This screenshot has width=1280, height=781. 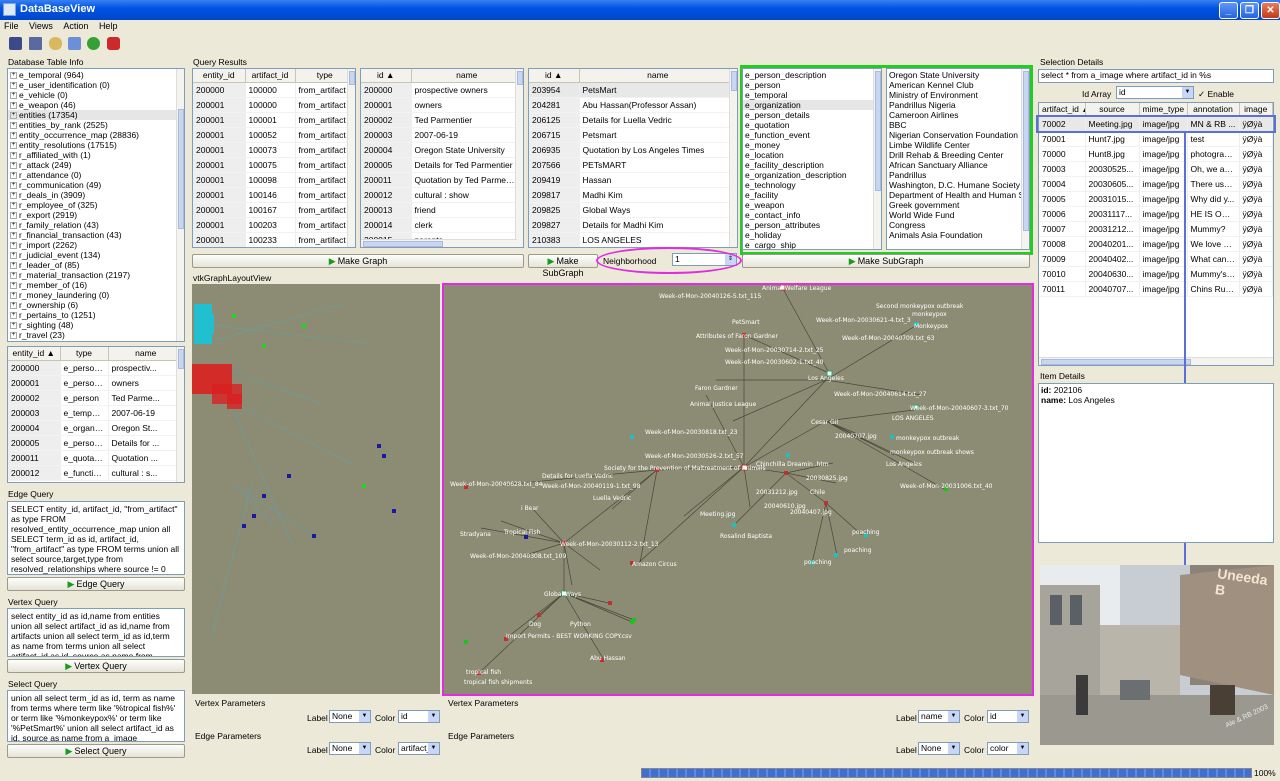 What do you see at coordinates (827, 478) in the screenshot?
I see `graph-node-label: 20030825.jpg` at bounding box center [827, 478].